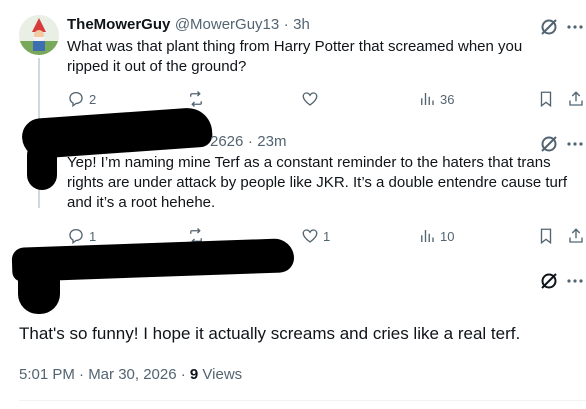  What do you see at coordinates (436, 236) in the screenshot?
I see `views-button: 10` at bounding box center [436, 236].